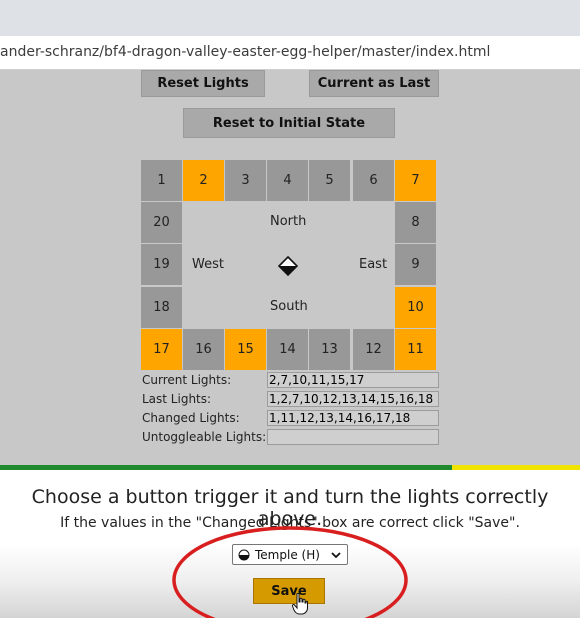 The width and height of the screenshot is (580, 618). I want to click on red-annotation-ellipse, so click(290, 572).